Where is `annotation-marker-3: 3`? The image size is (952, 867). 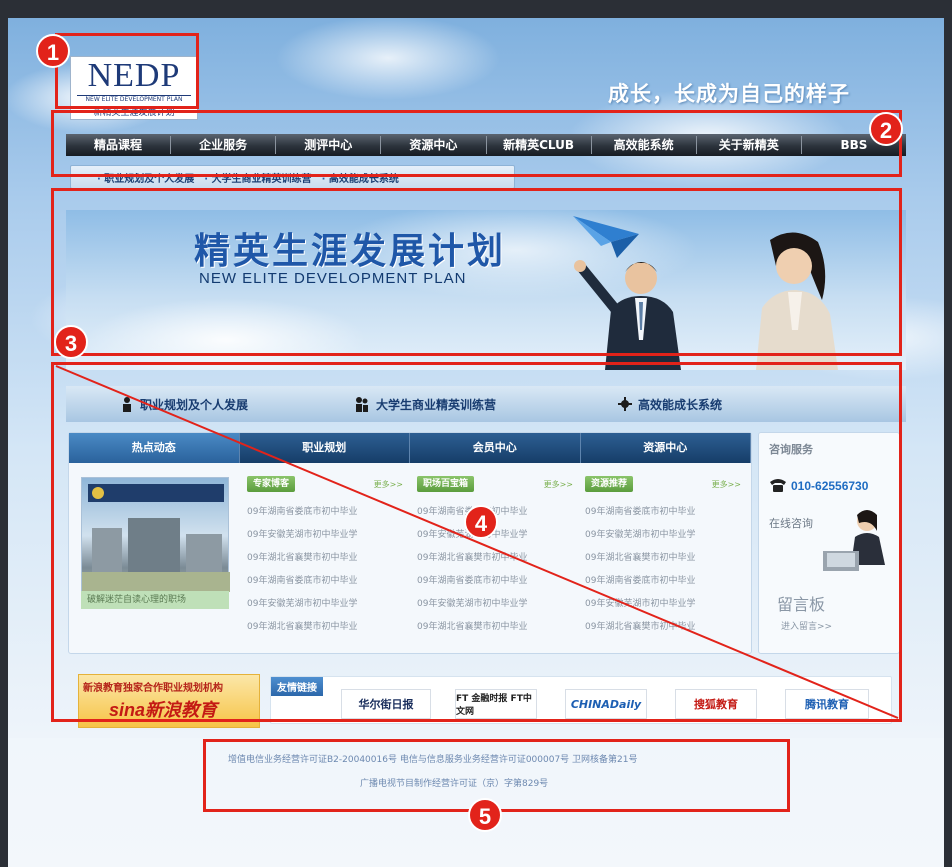 annotation-marker-3: 3 is located at coordinates (71, 342).